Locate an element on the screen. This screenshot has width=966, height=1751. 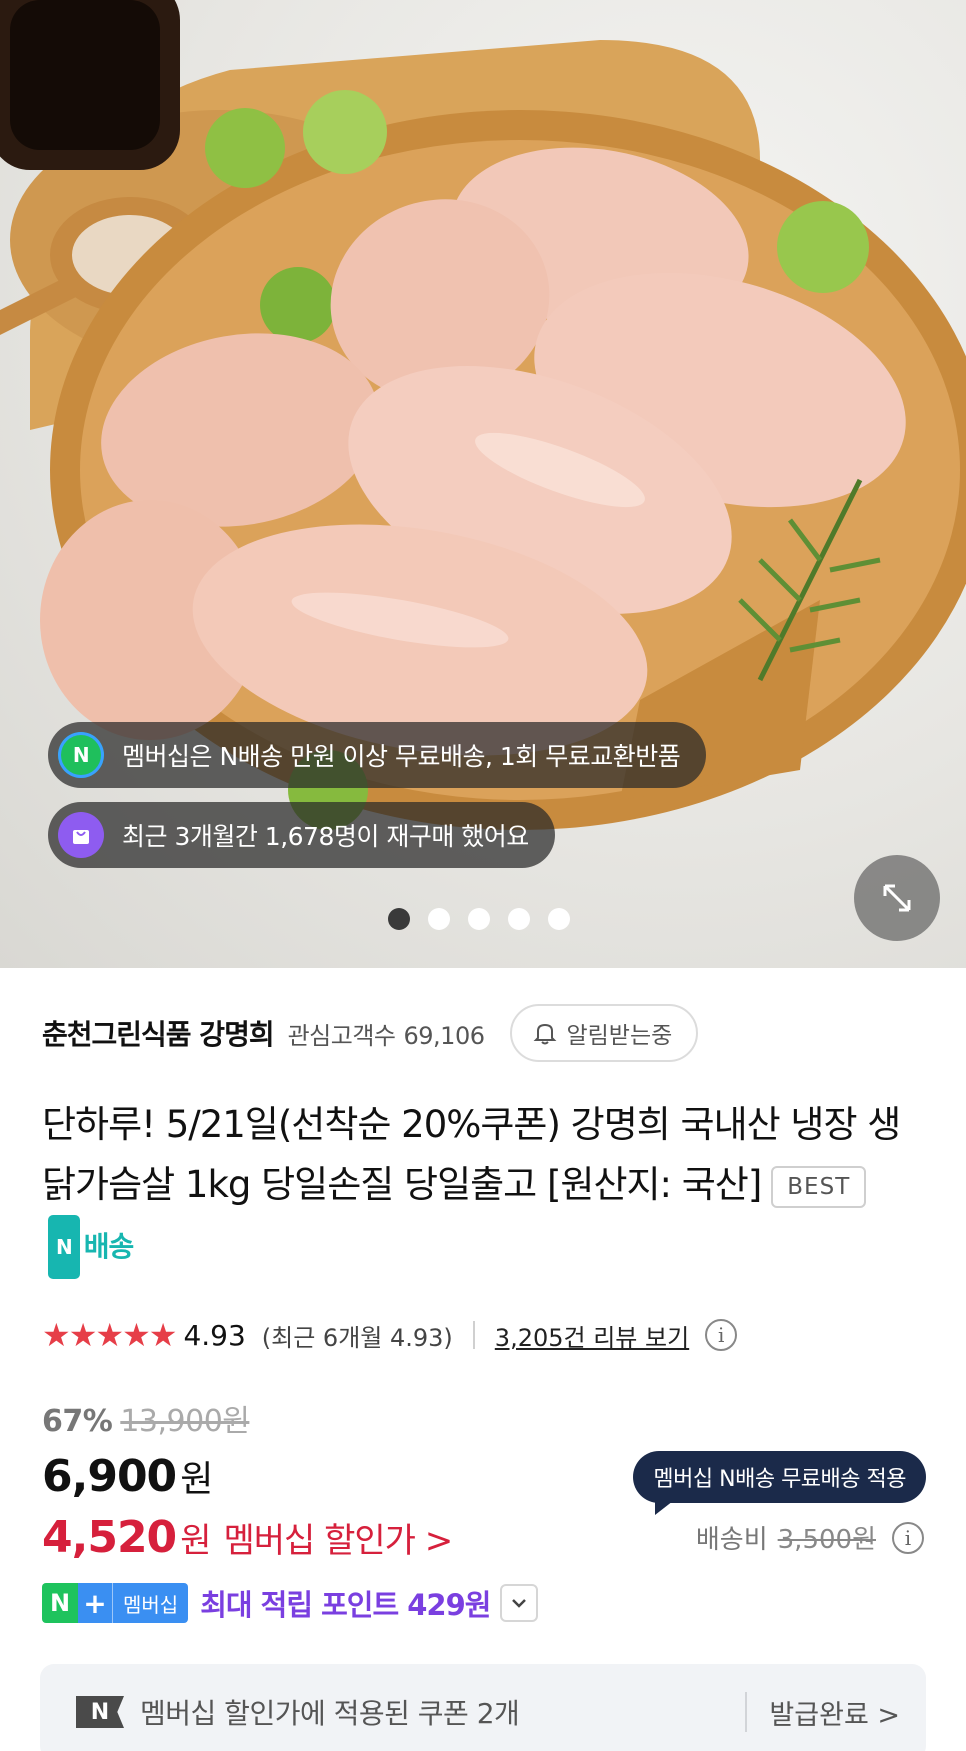
coupon-status: 발급완료 > is located at coordinates (834, 1712).